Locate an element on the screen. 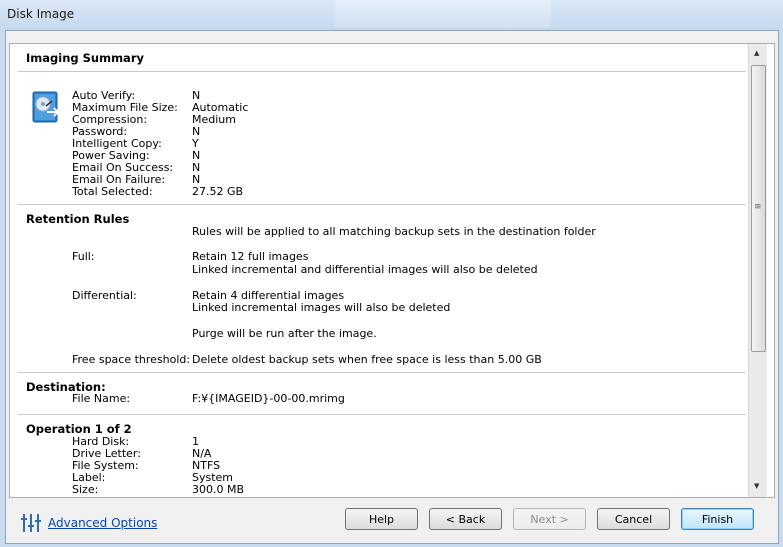 This screenshot has height=547, width=783. window-title: Disk Image is located at coordinates (41, 14).